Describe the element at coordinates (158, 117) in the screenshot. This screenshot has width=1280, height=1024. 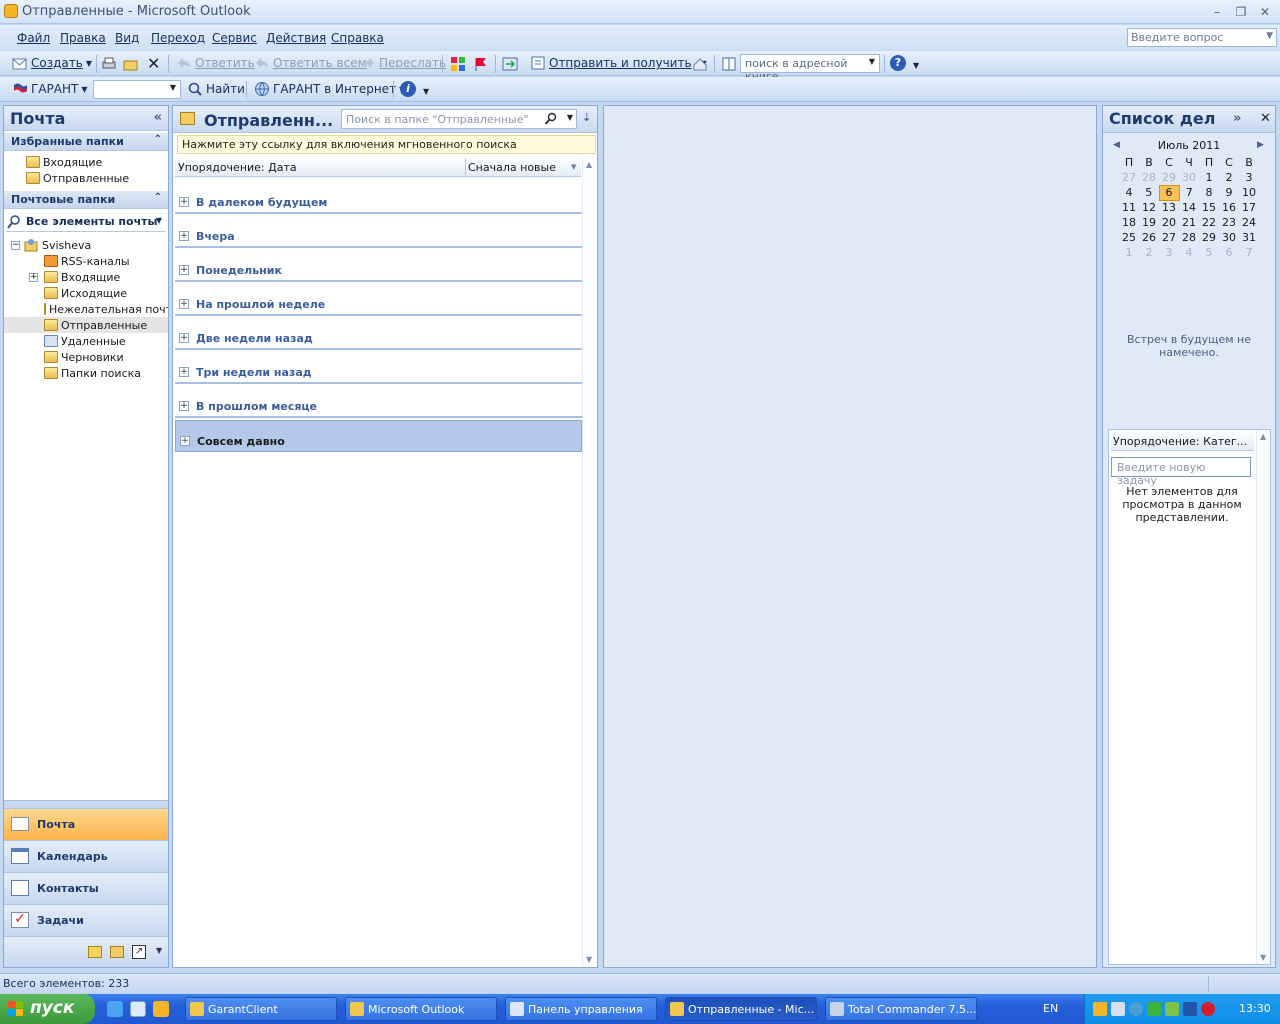
I see `collapse-pane-icon: «` at that location.